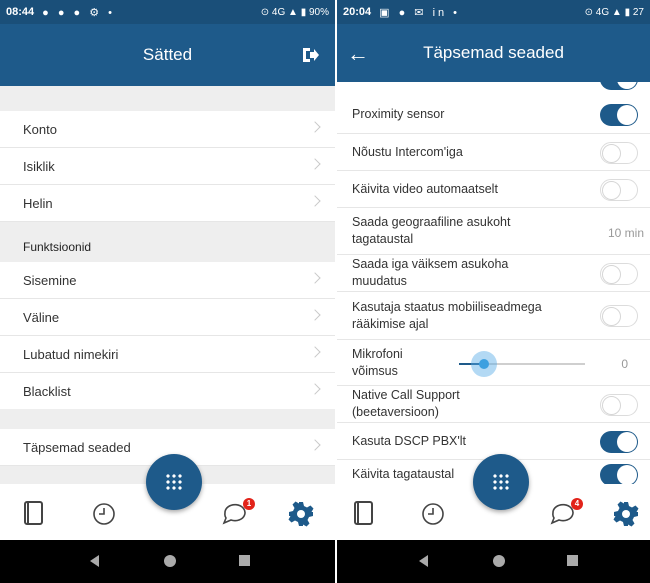 The width and height of the screenshot is (650, 583). I want to click on setting-label: Proximity sensor, so click(398, 114).